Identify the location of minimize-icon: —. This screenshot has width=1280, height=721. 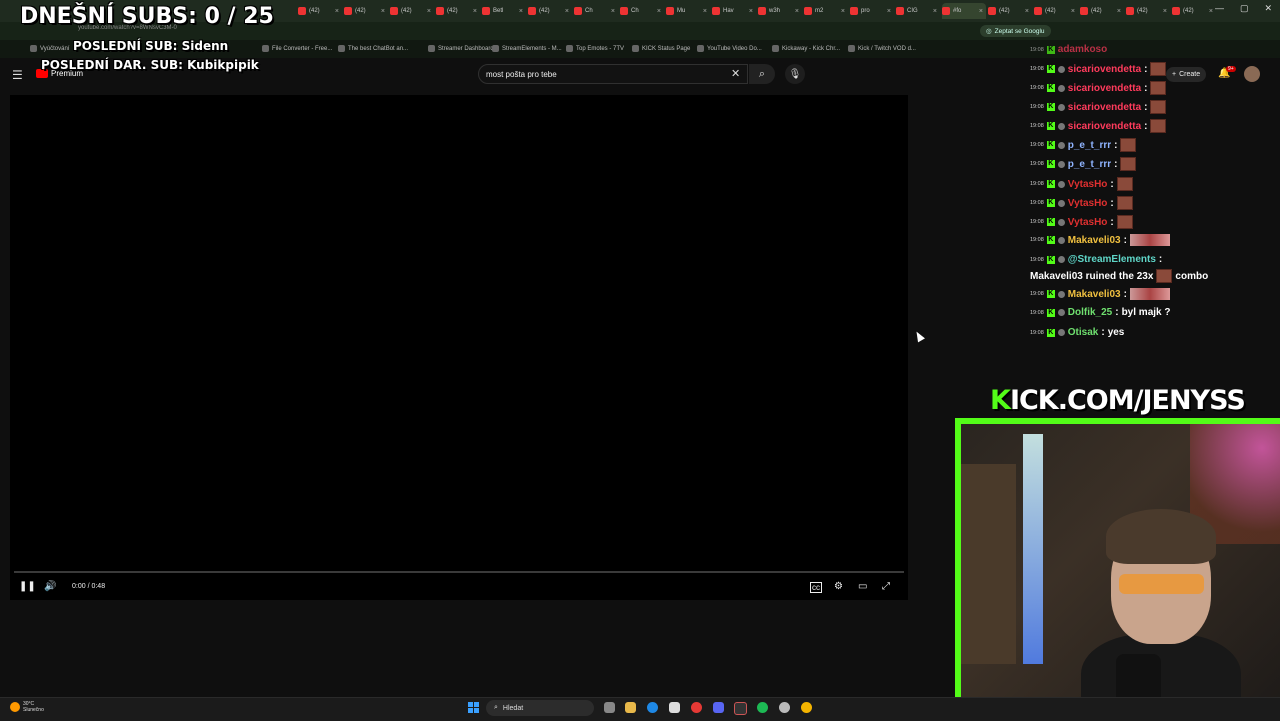
(1219, 8).